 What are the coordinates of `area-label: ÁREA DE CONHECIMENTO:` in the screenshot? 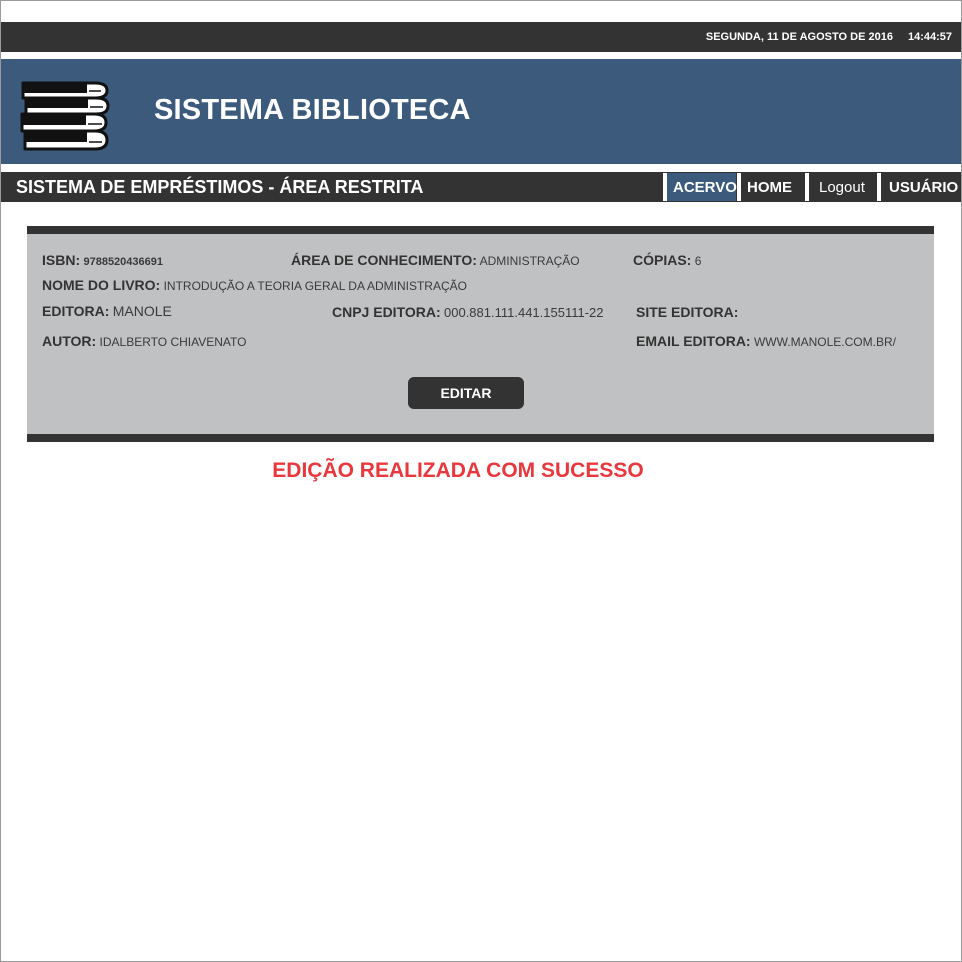 It's located at (384, 260).